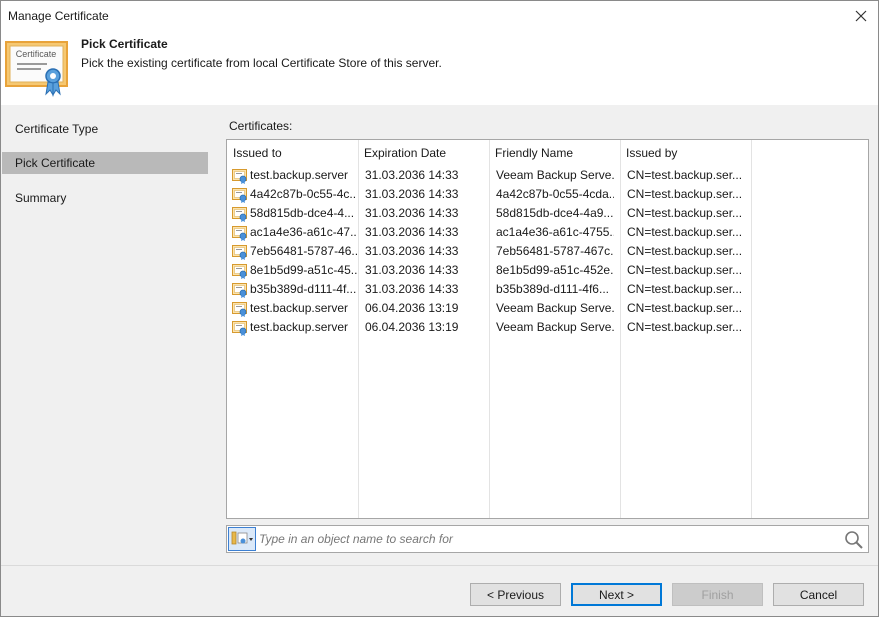 This screenshot has height=617, width=879. I want to click on finish-button: Finish, so click(717, 594).